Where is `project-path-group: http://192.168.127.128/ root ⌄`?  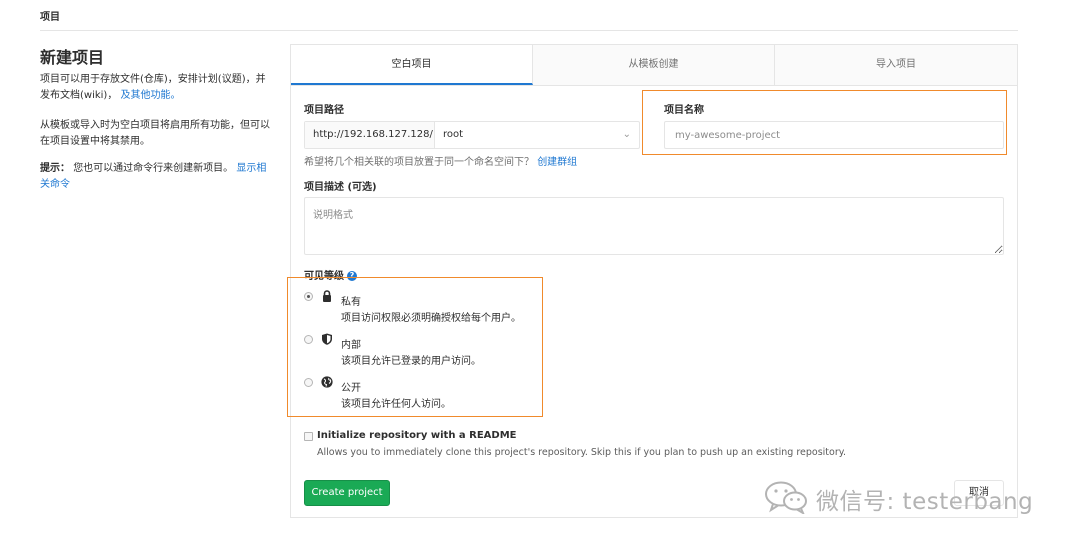 project-path-group: http://192.168.127.128/ root ⌄ is located at coordinates (472, 135).